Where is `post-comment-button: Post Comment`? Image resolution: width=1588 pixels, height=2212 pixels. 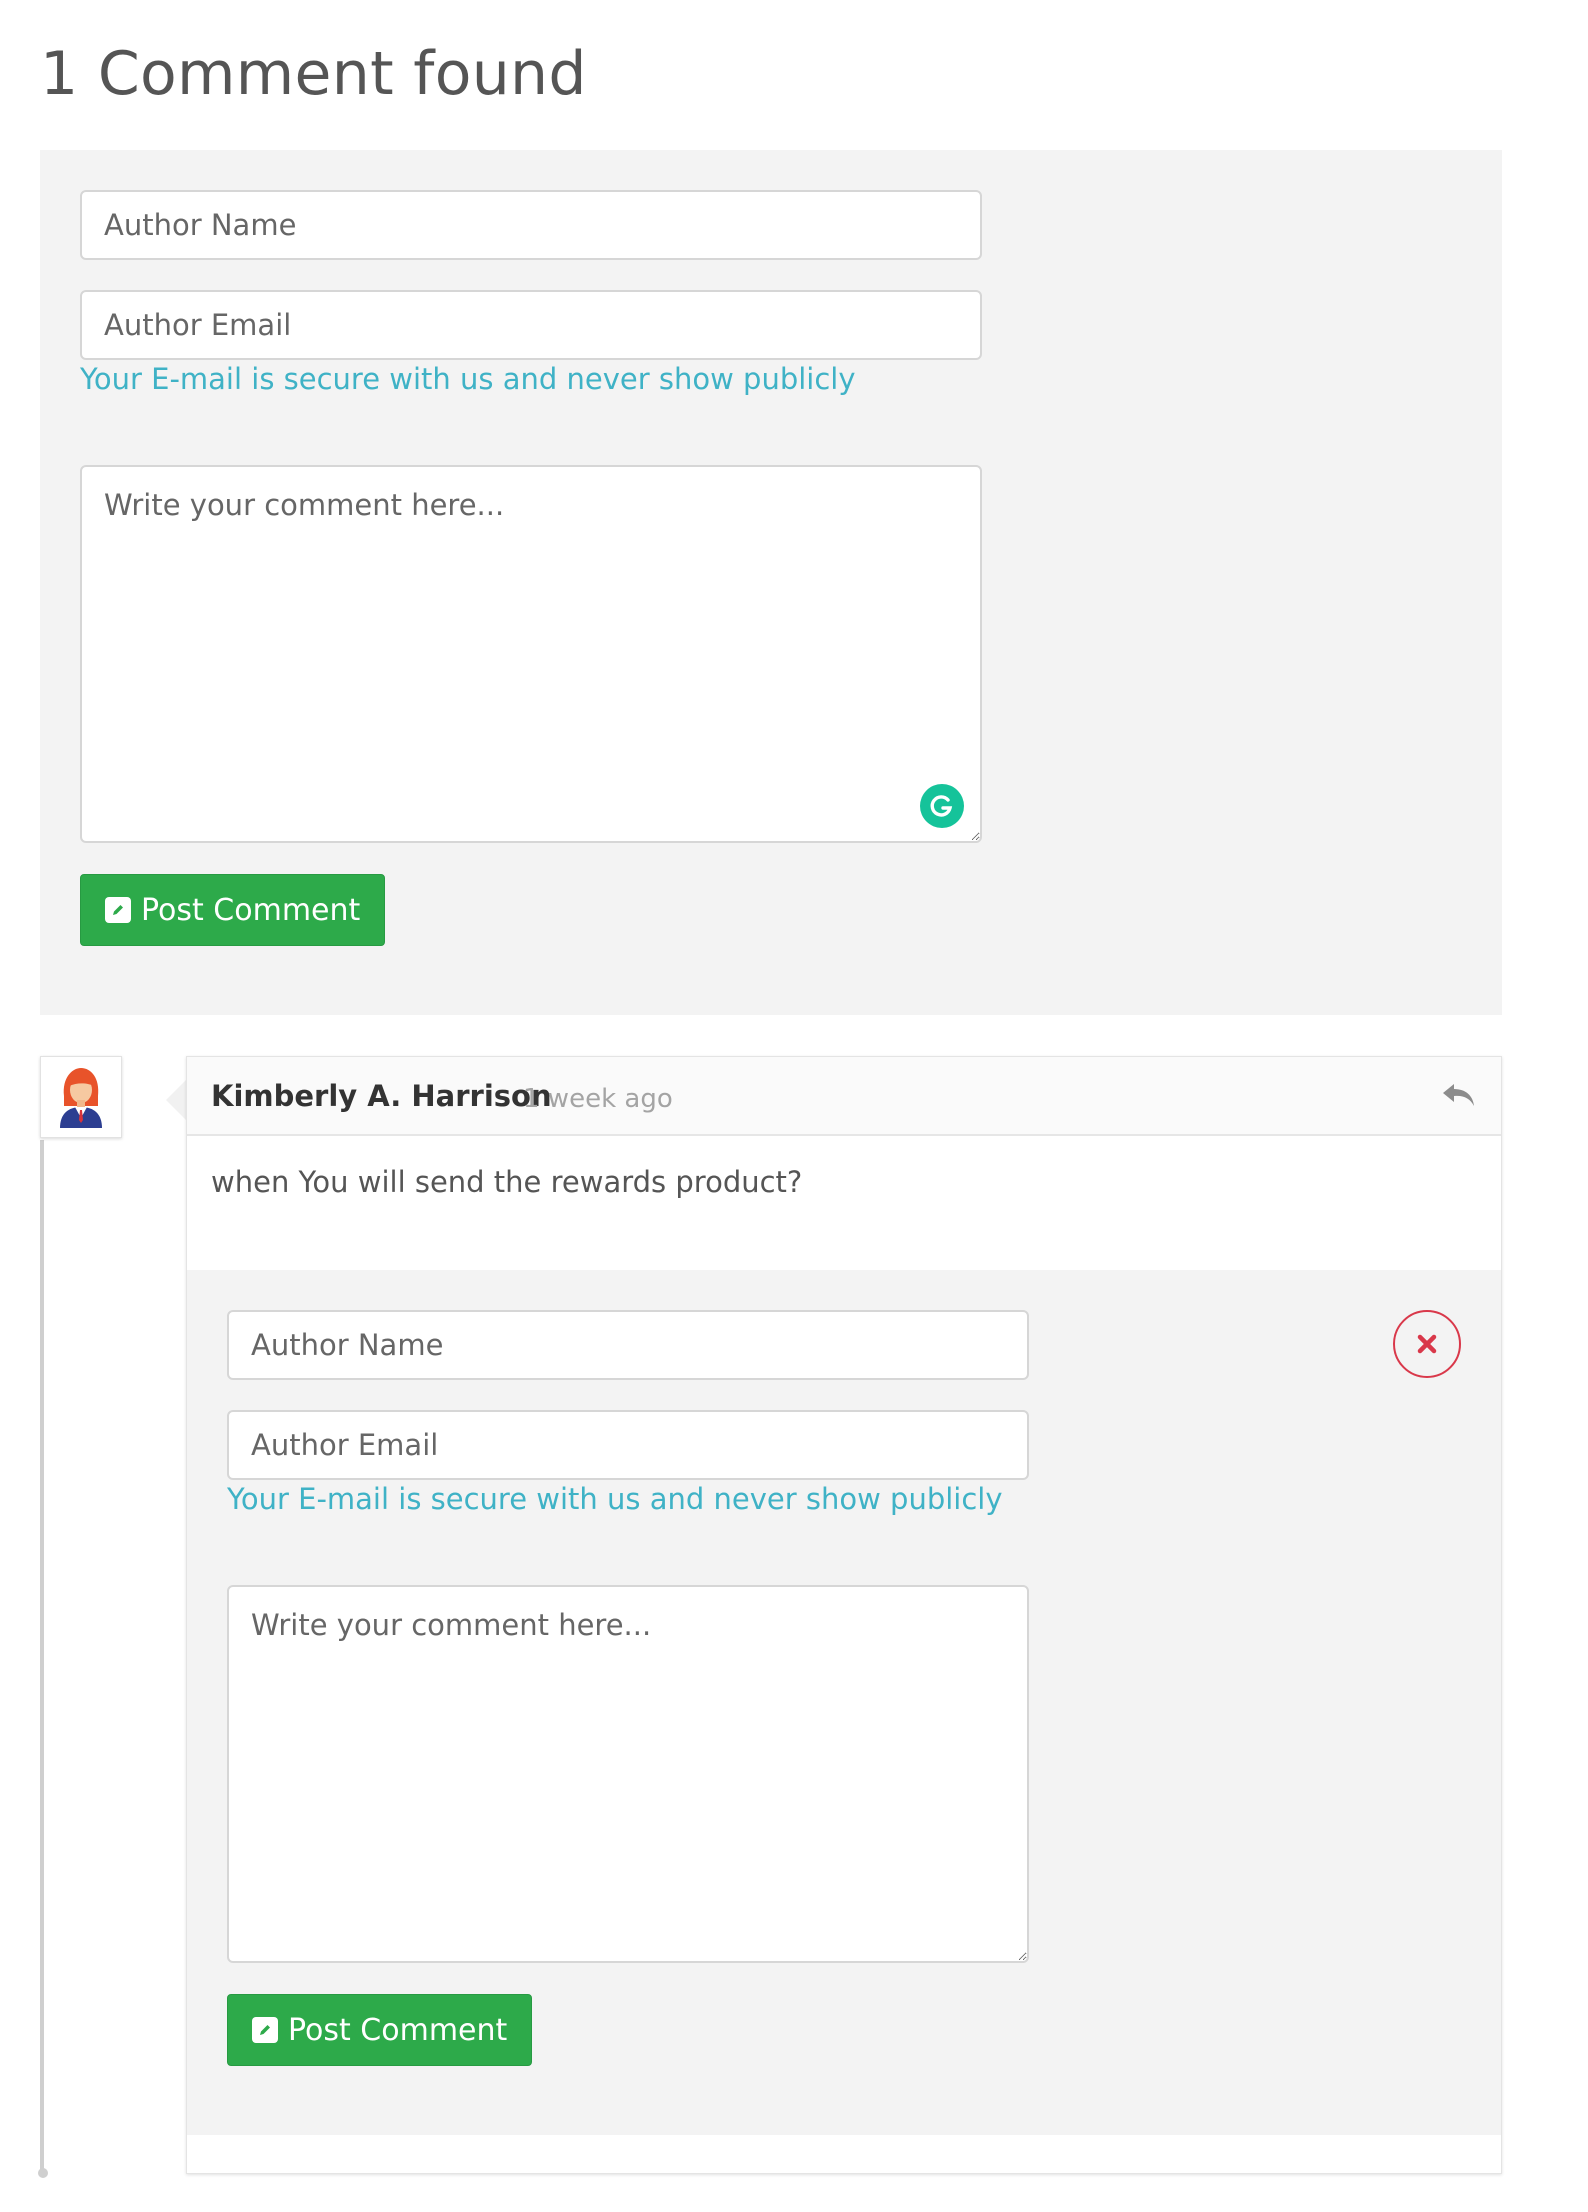
post-comment-button: Post Comment is located at coordinates (233, 910).